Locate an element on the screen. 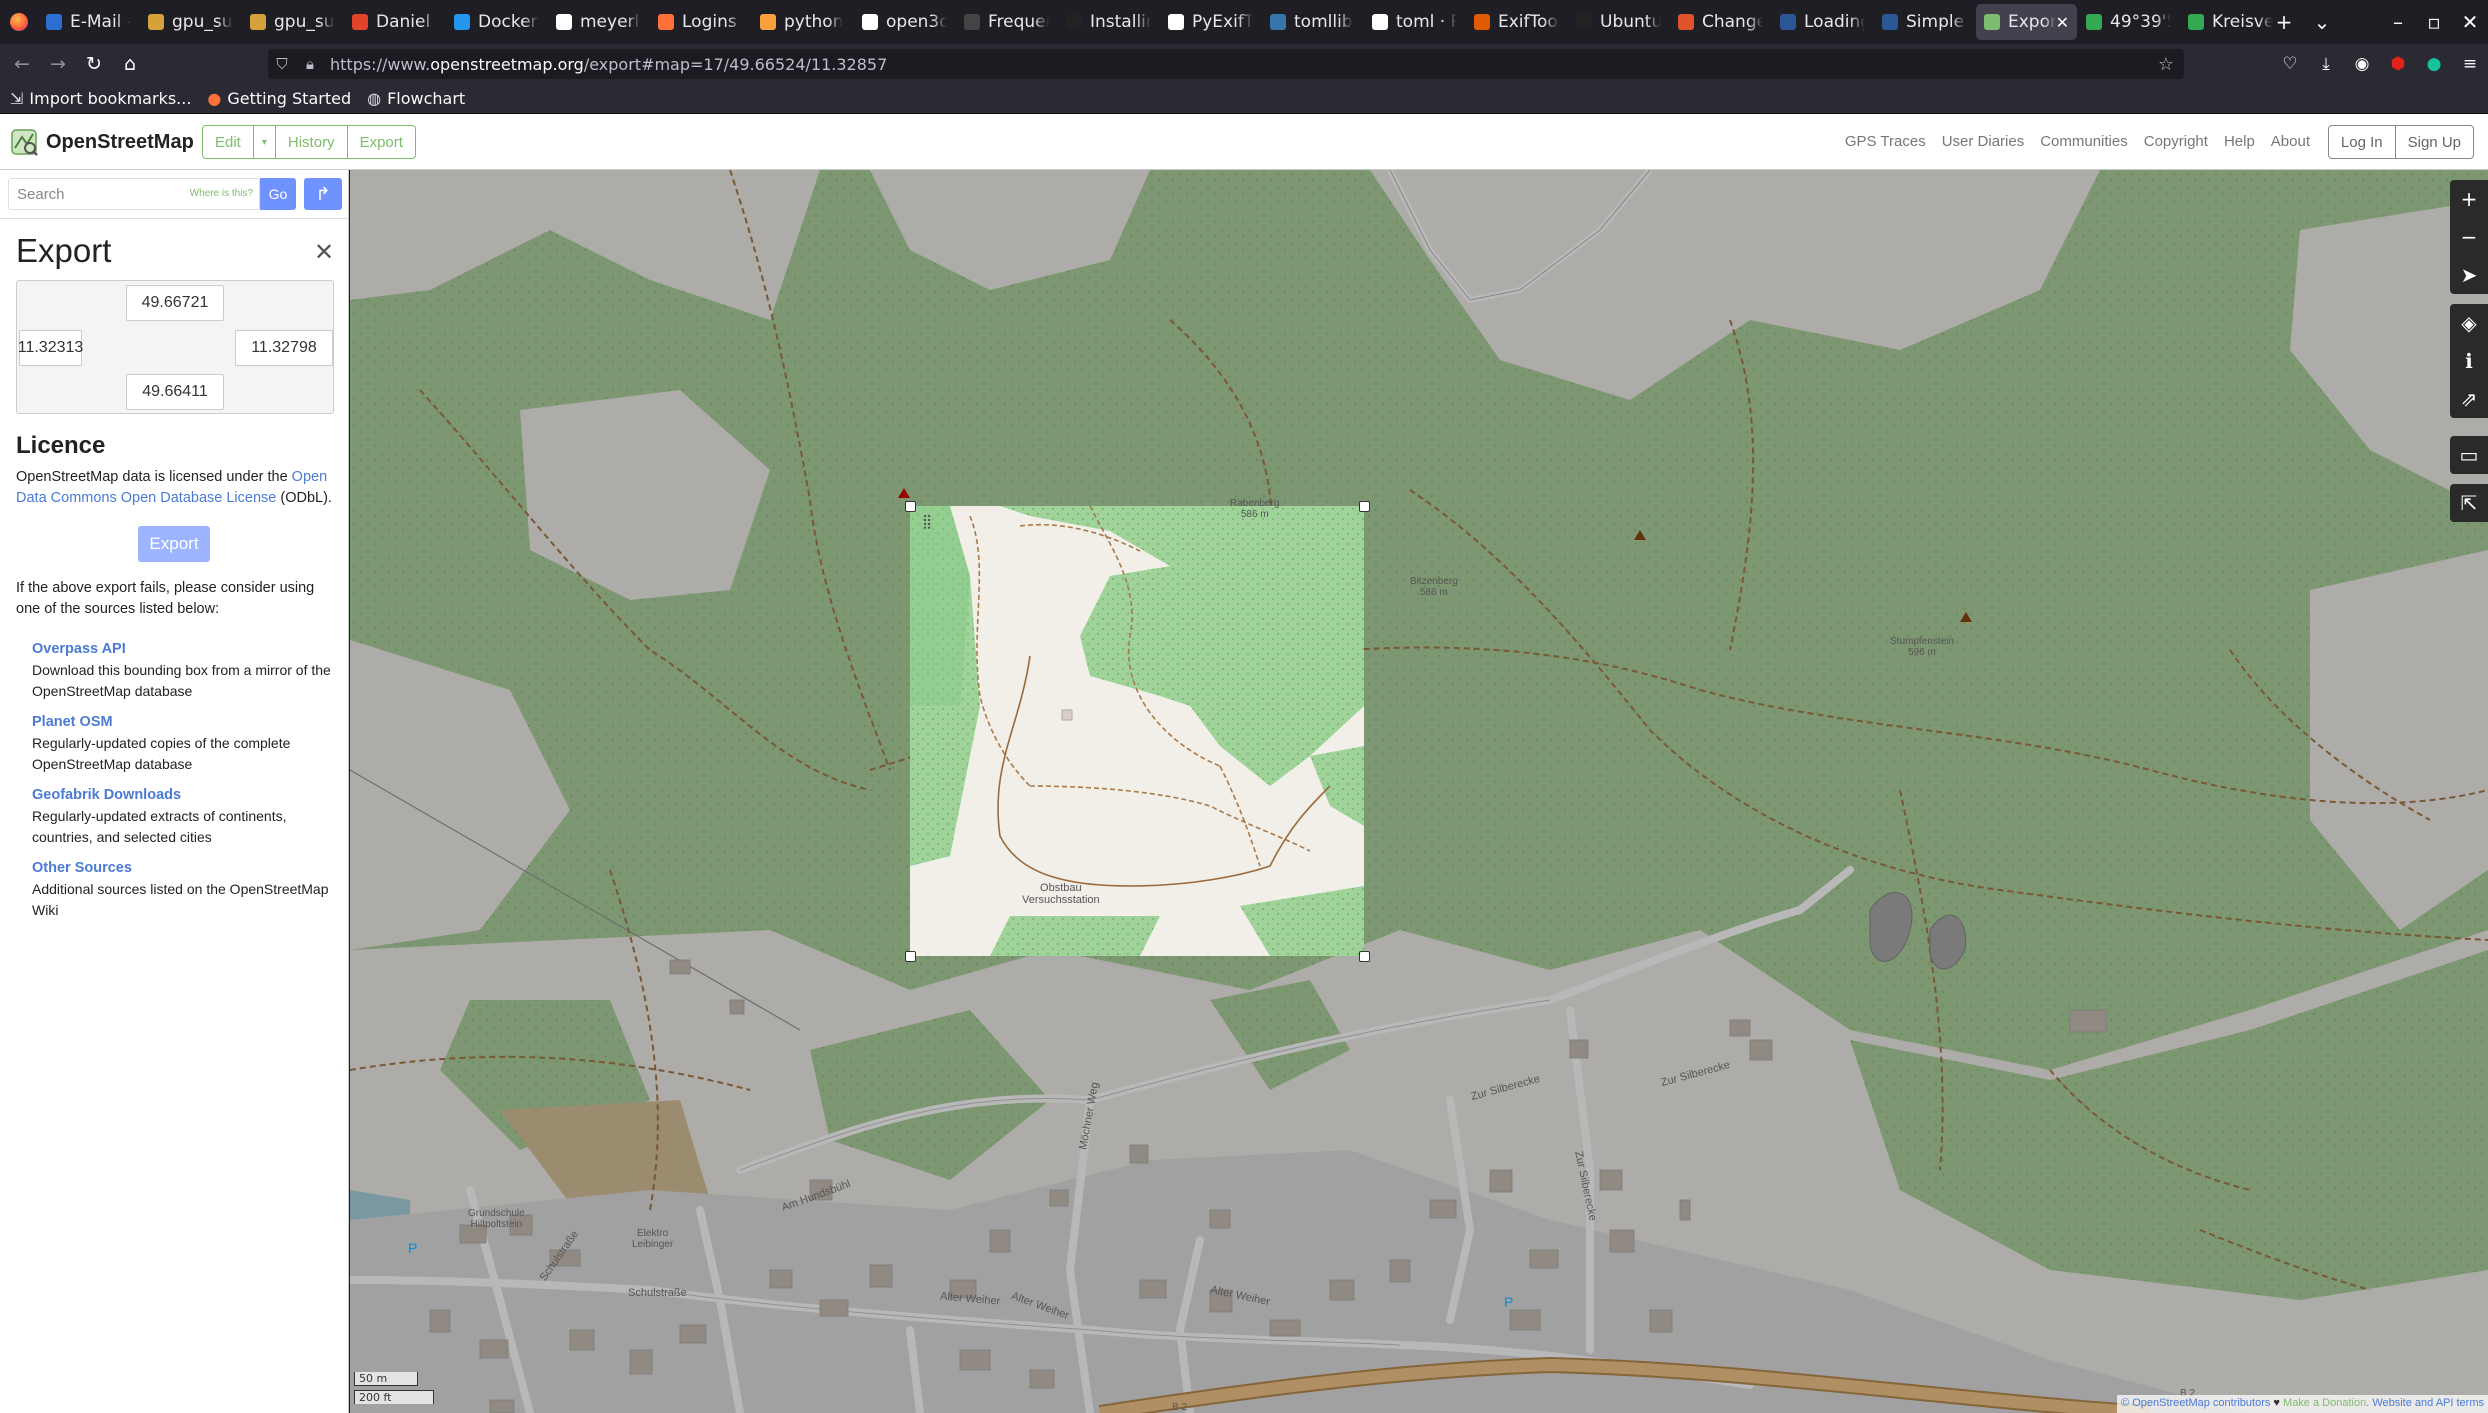  bbox-south-input: 49.66411 is located at coordinates (175, 392).